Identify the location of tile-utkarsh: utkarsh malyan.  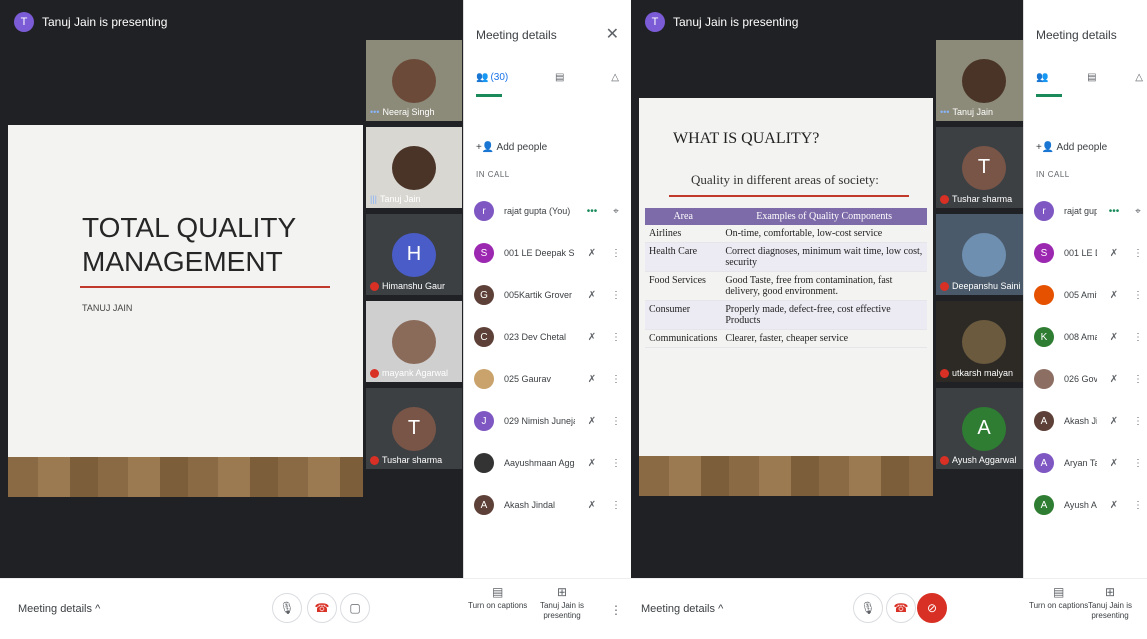
(979, 341).